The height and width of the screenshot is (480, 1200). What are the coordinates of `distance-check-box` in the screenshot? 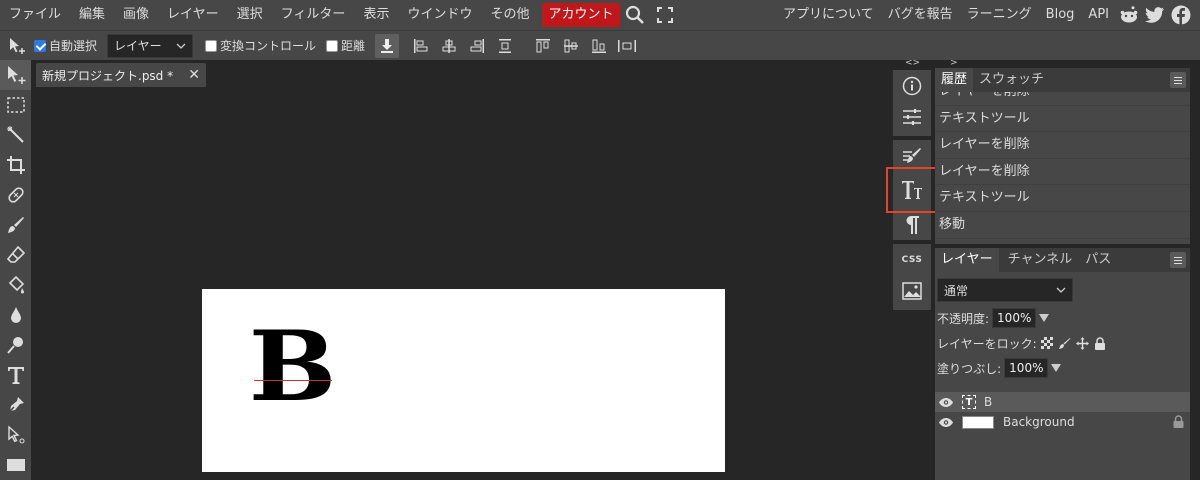 It's located at (332, 45).